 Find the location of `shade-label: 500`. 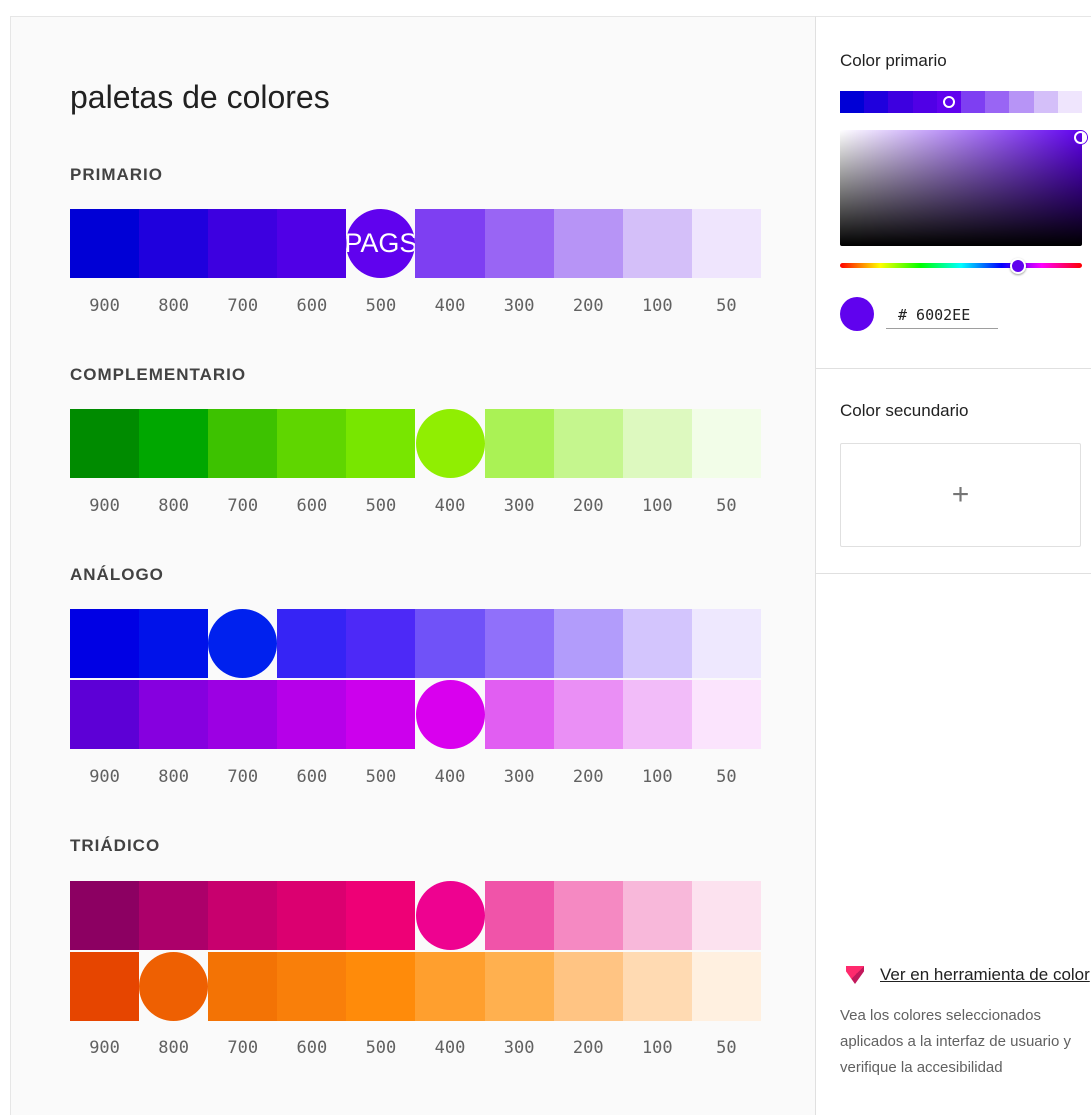

shade-label: 500 is located at coordinates (381, 1048).